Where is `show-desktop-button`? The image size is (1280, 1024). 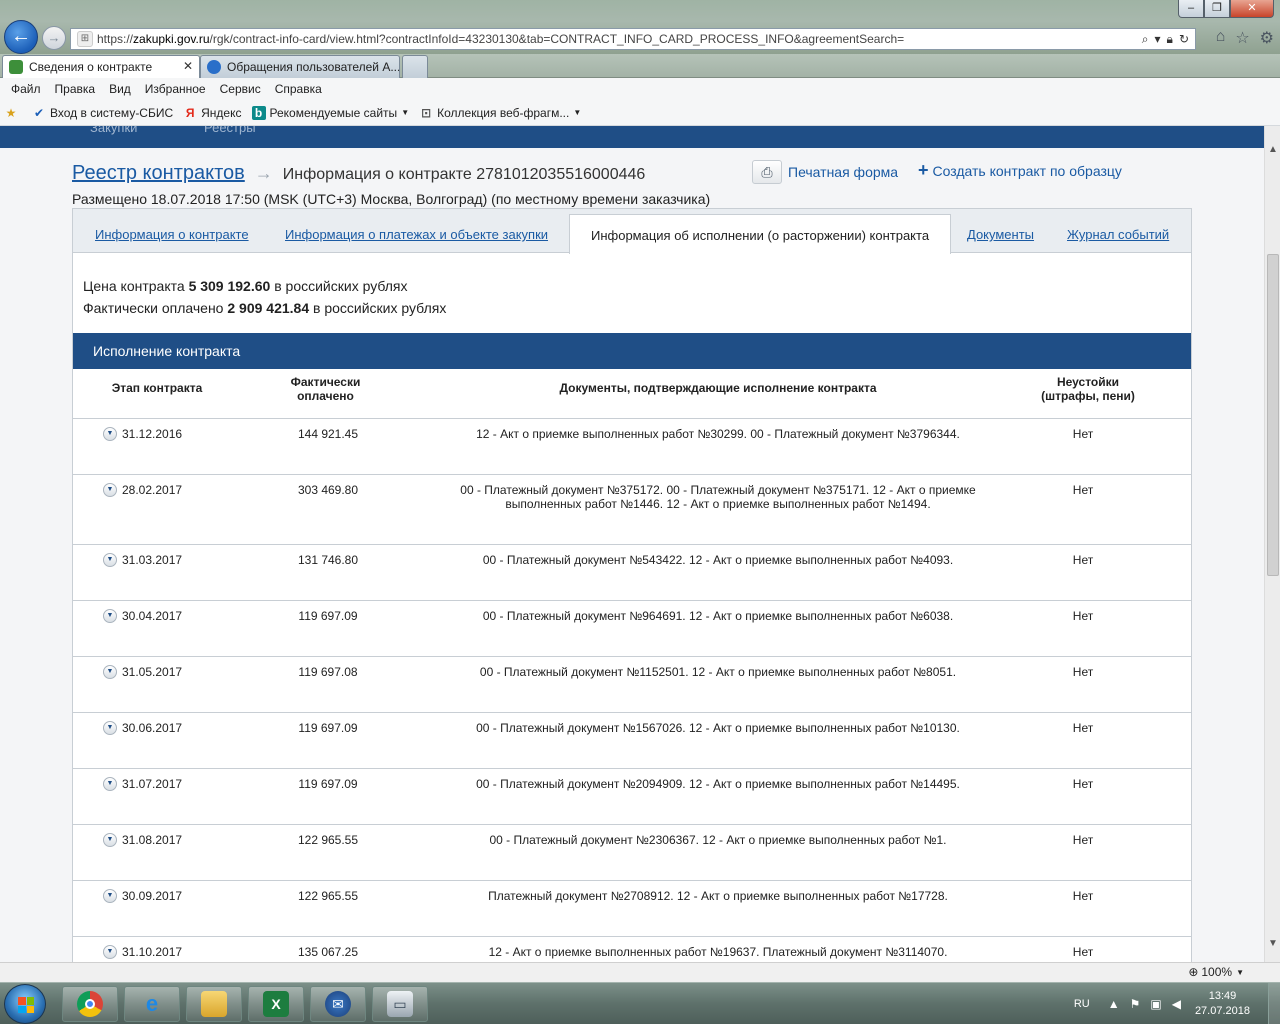 show-desktop-button is located at coordinates (1274, 1003).